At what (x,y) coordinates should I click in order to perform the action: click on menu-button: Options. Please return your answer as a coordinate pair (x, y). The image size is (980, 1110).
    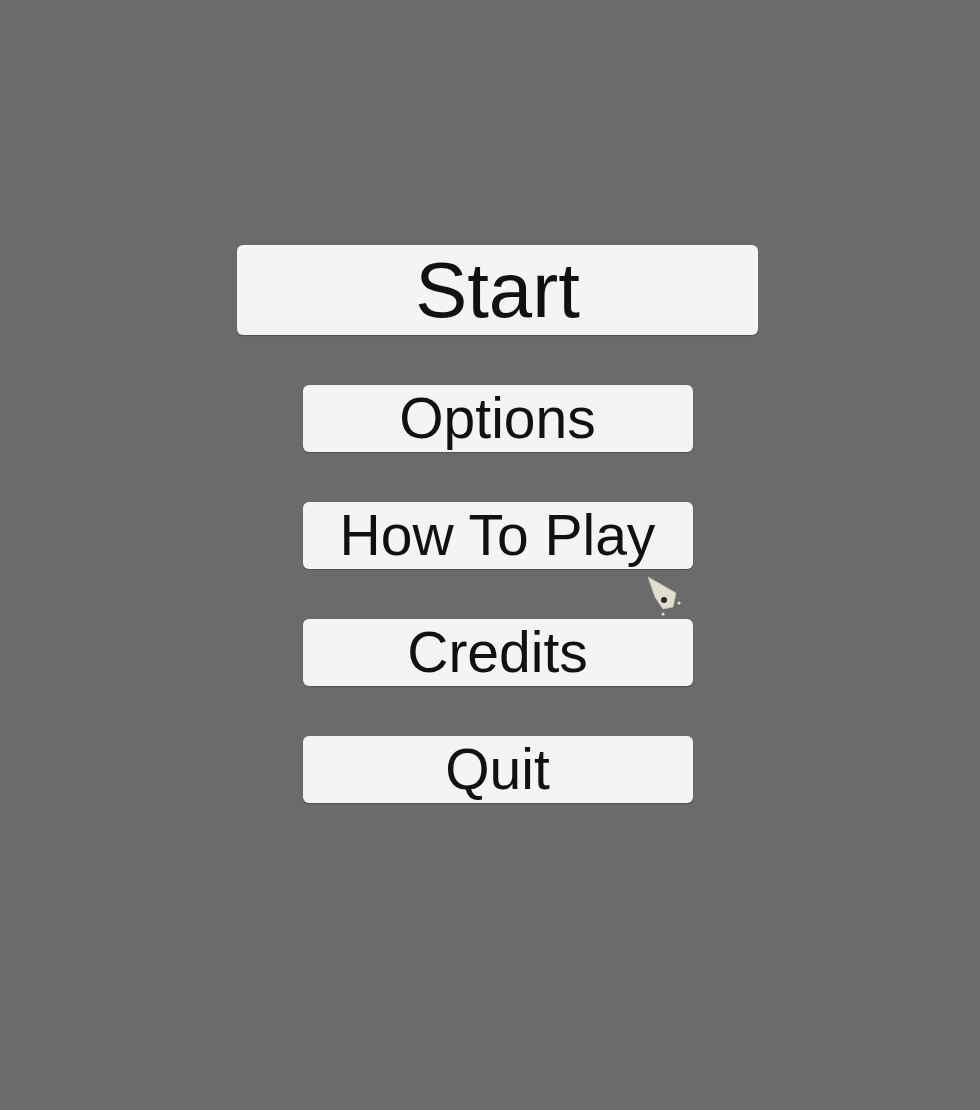
    Looking at the image, I should click on (497, 418).